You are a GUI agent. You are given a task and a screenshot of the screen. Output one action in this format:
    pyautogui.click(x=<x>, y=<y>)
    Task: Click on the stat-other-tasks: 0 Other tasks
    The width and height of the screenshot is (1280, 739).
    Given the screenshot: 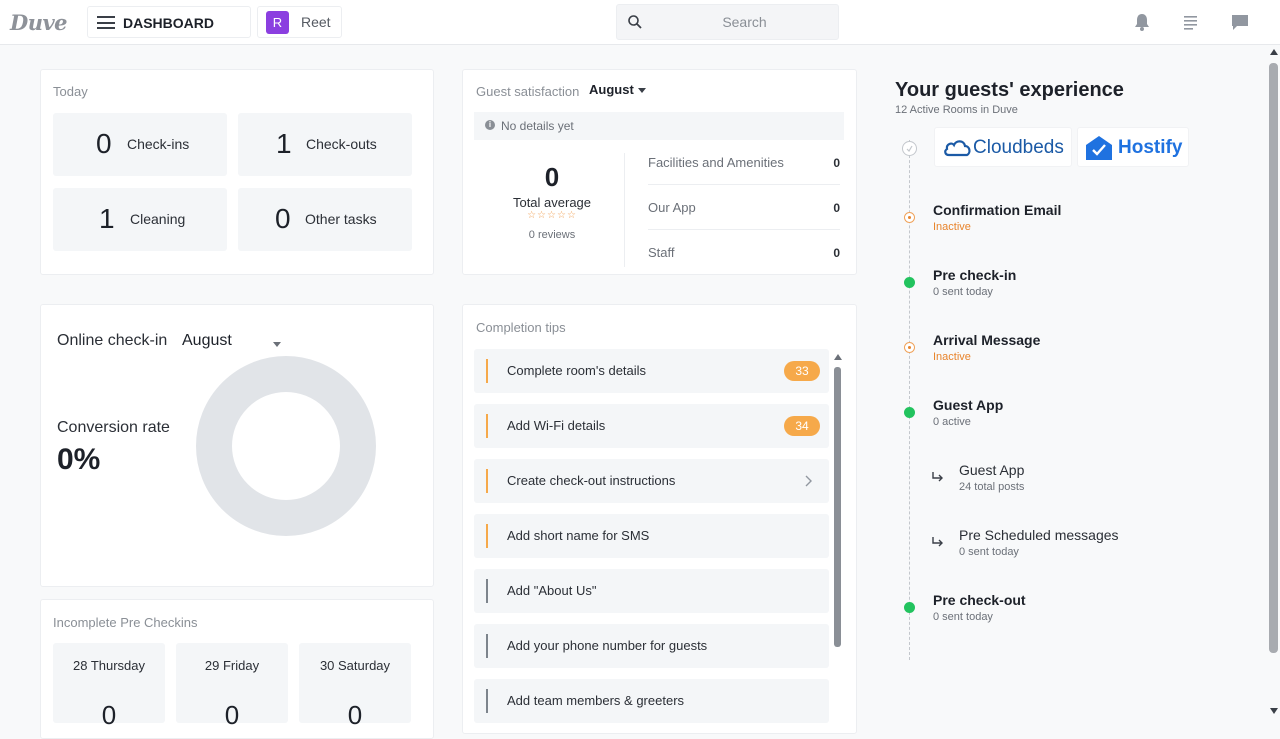 What is the action you would take?
    pyautogui.click(x=325, y=219)
    